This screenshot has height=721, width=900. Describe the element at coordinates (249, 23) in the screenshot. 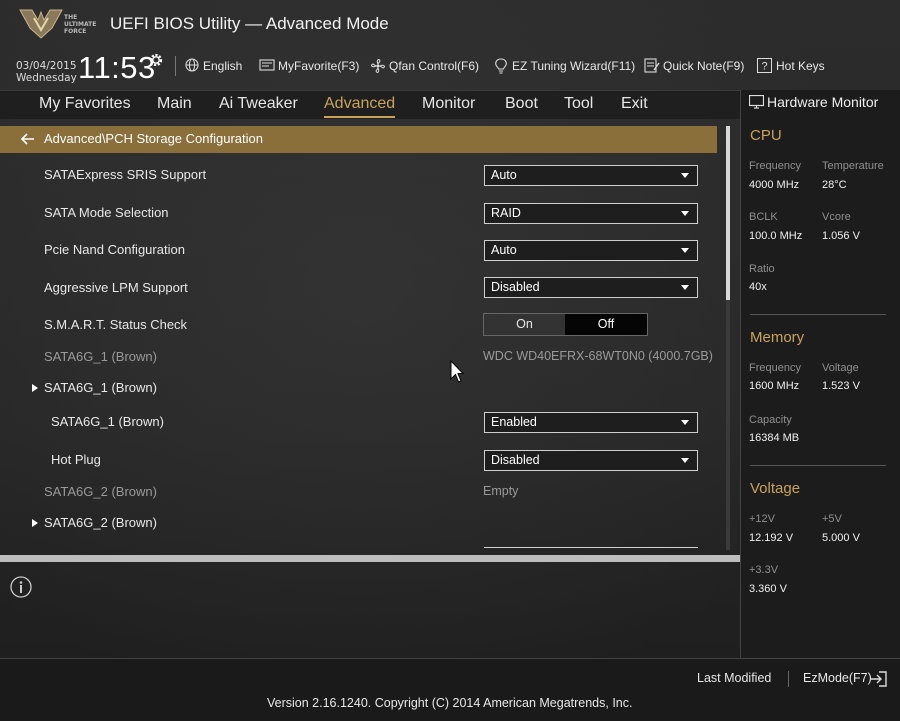

I see `app-title: UEFI BIOS Utility — Advanced Mode` at that location.